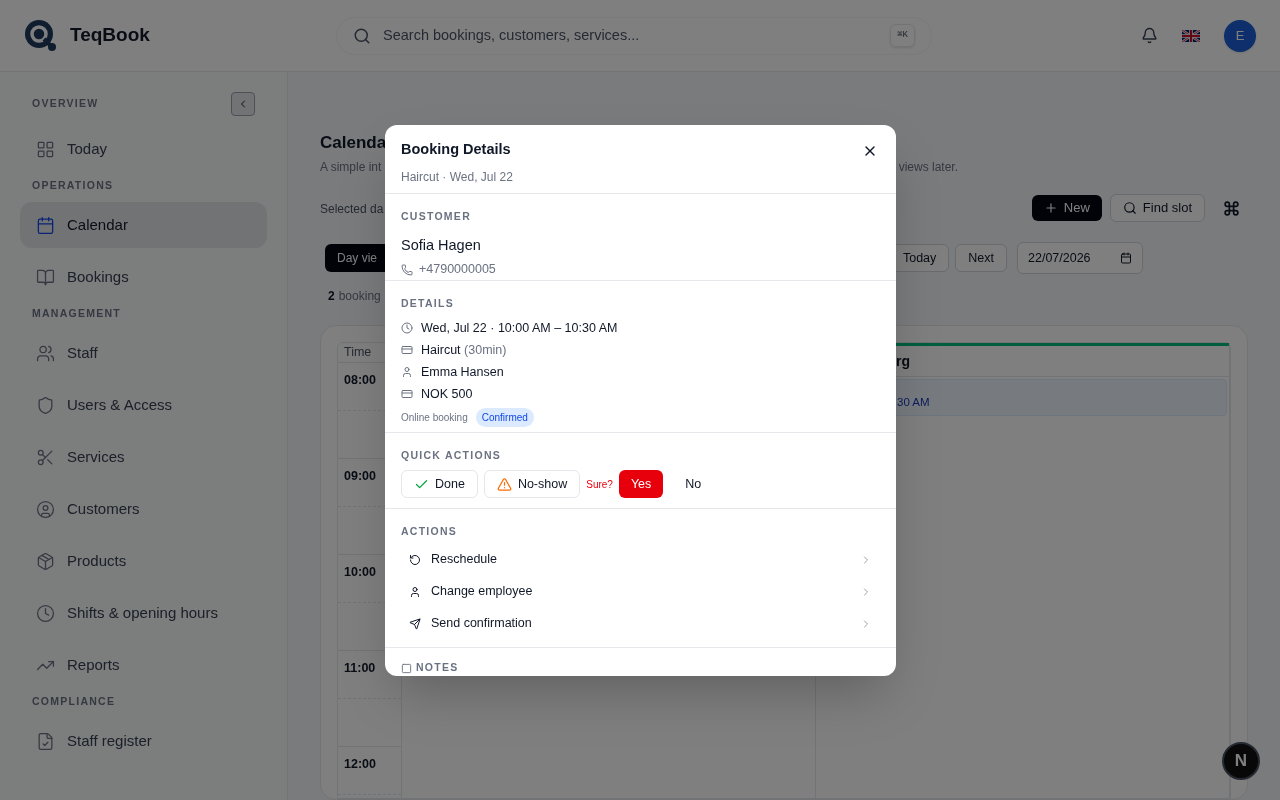 This screenshot has height=800, width=1280. What do you see at coordinates (532, 484) in the screenshot?
I see `no-show-button: No-show` at bounding box center [532, 484].